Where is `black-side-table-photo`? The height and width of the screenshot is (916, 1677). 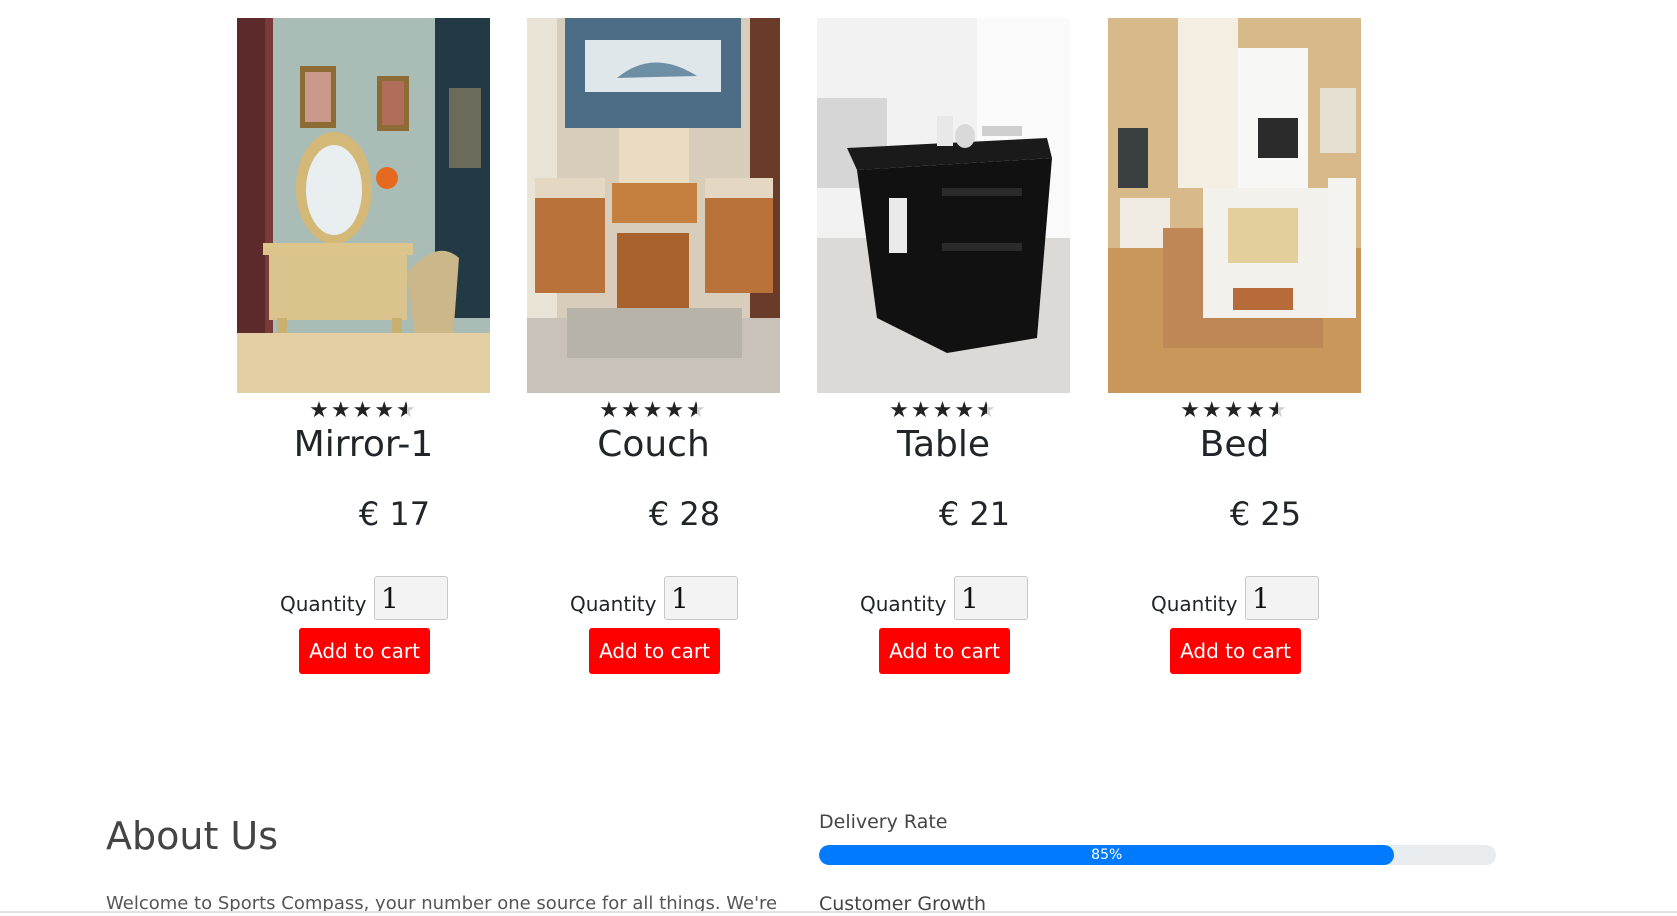
black-side-table-photo is located at coordinates (943, 205).